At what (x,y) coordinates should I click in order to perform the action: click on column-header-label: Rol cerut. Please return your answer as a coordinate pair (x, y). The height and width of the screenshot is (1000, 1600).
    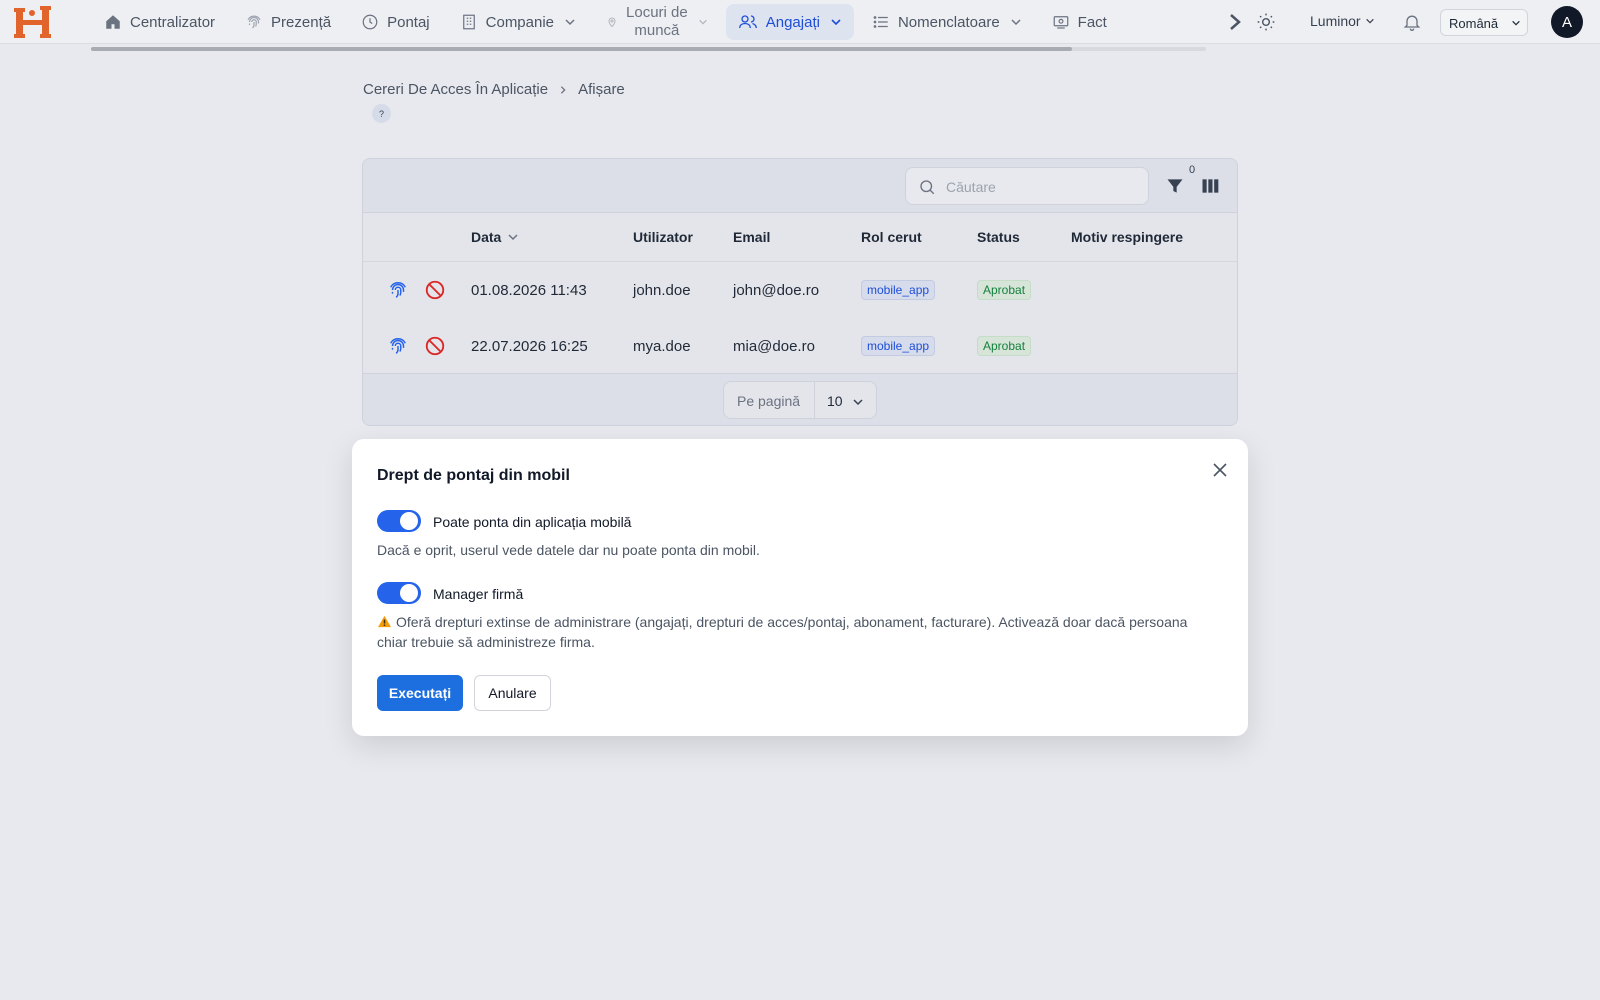
    Looking at the image, I should click on (891, 237).